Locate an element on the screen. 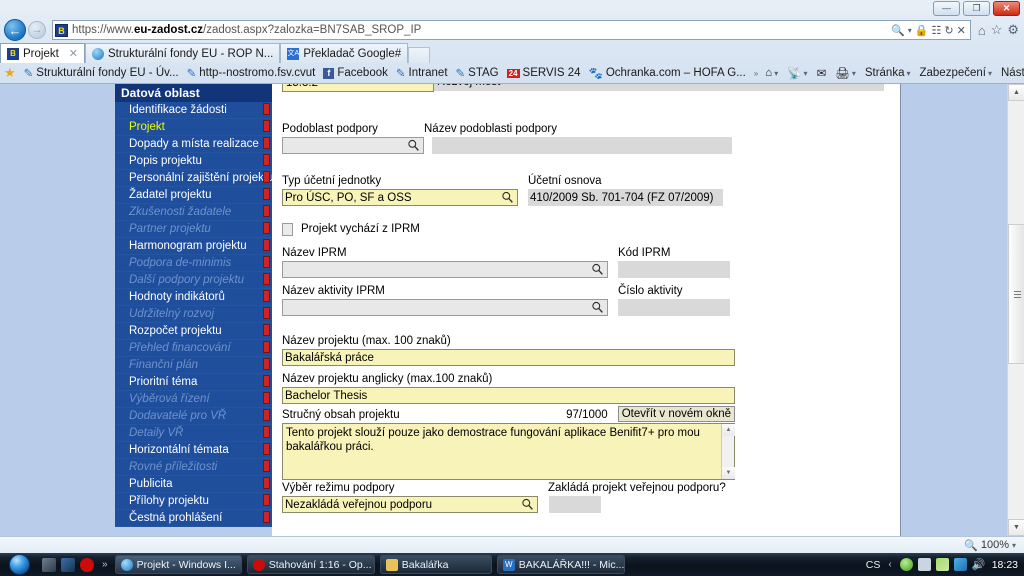 This screenshot has height=576, width=1024. language-indicator: CS is located at coordinates (873, 565).